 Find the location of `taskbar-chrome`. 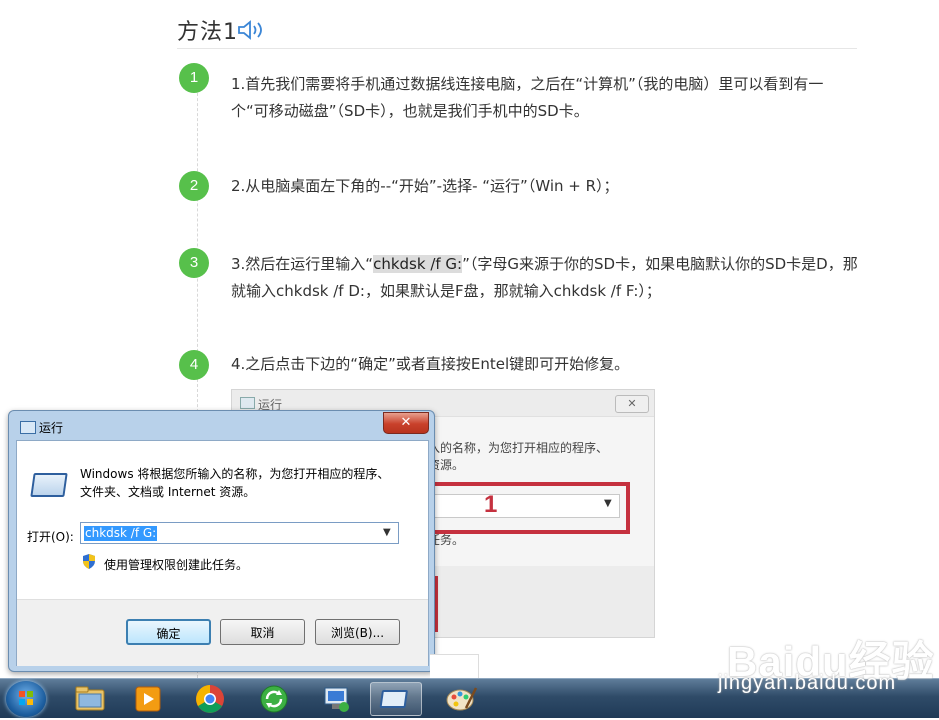

taskbar-chrome is located at coordinates (210, 699).